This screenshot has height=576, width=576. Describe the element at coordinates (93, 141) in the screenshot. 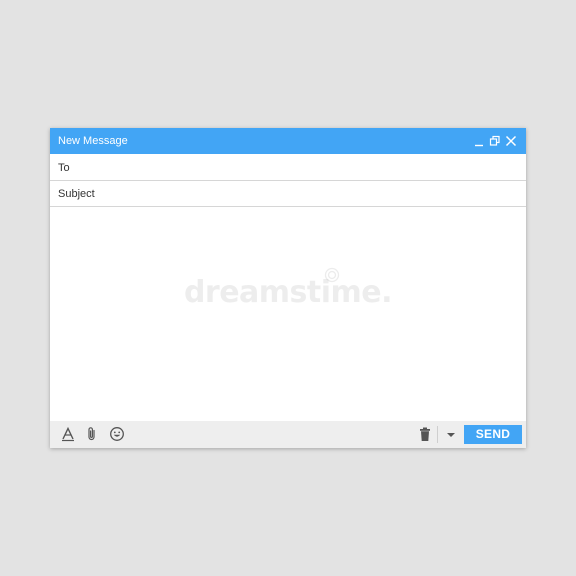

I see `window-title: New Message` at that location.